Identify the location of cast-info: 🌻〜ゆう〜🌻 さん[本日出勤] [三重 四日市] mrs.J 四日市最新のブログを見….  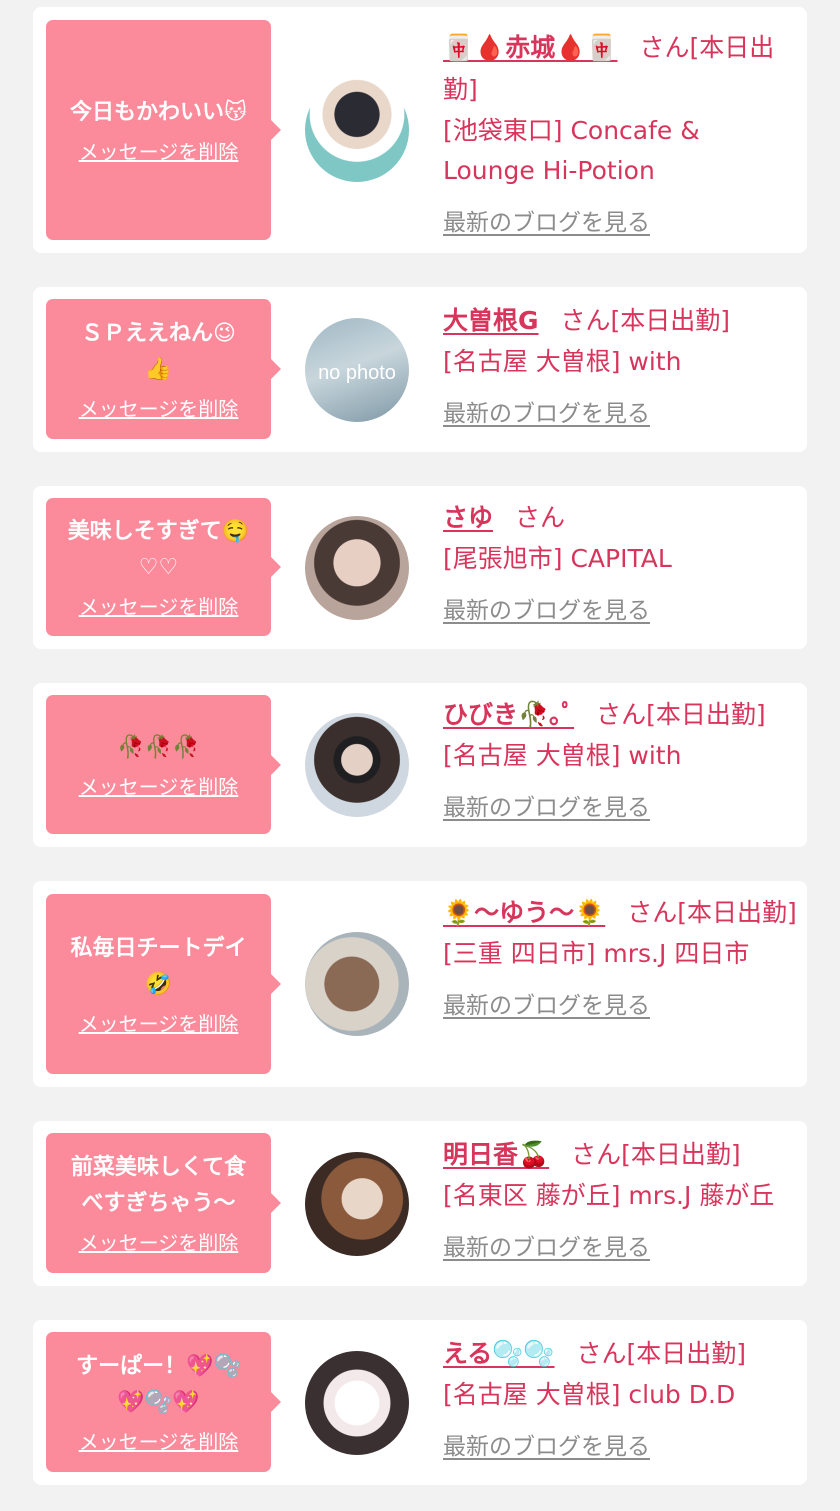
(620, 958).